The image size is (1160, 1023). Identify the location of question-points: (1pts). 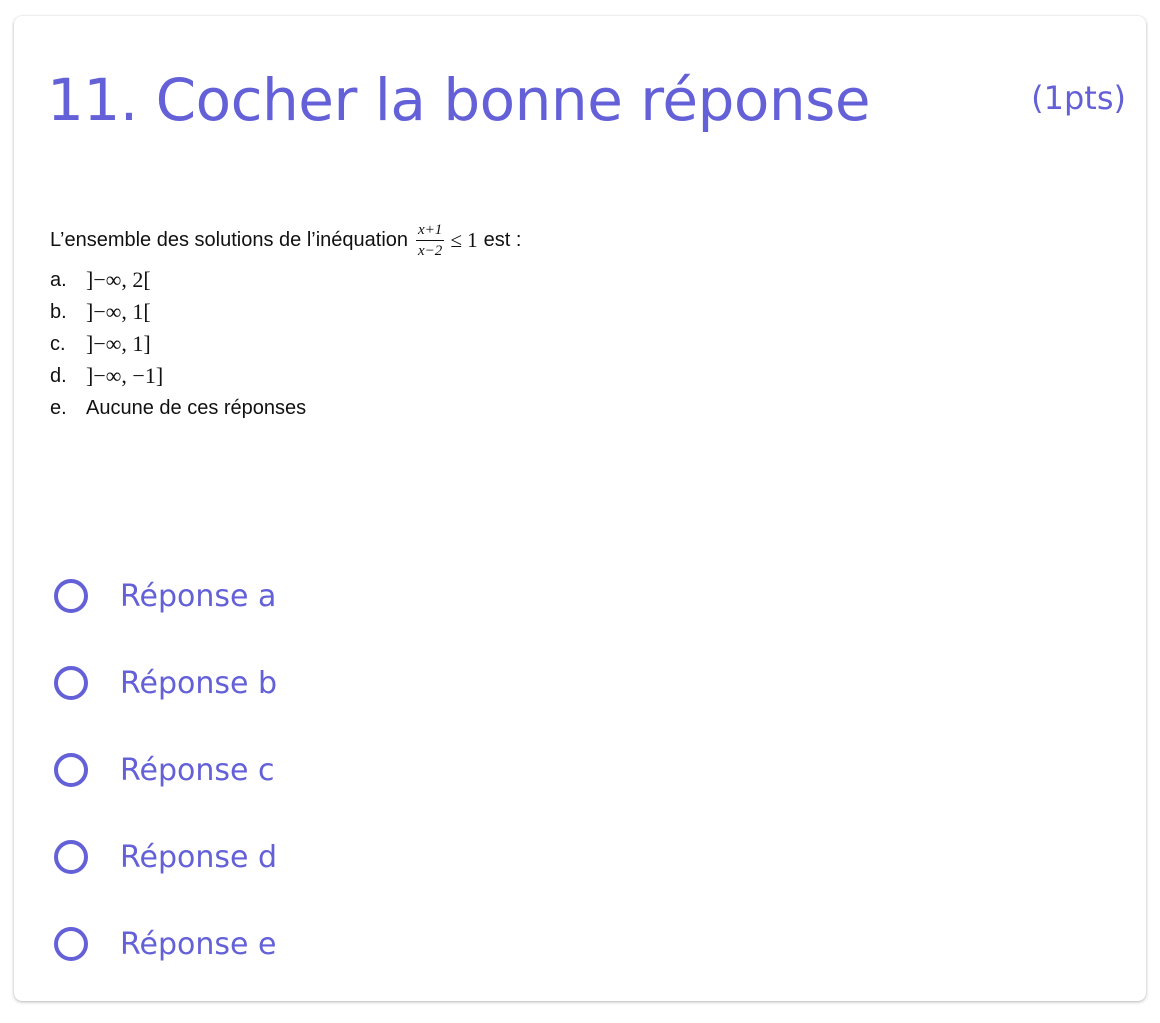
(1078, 98).